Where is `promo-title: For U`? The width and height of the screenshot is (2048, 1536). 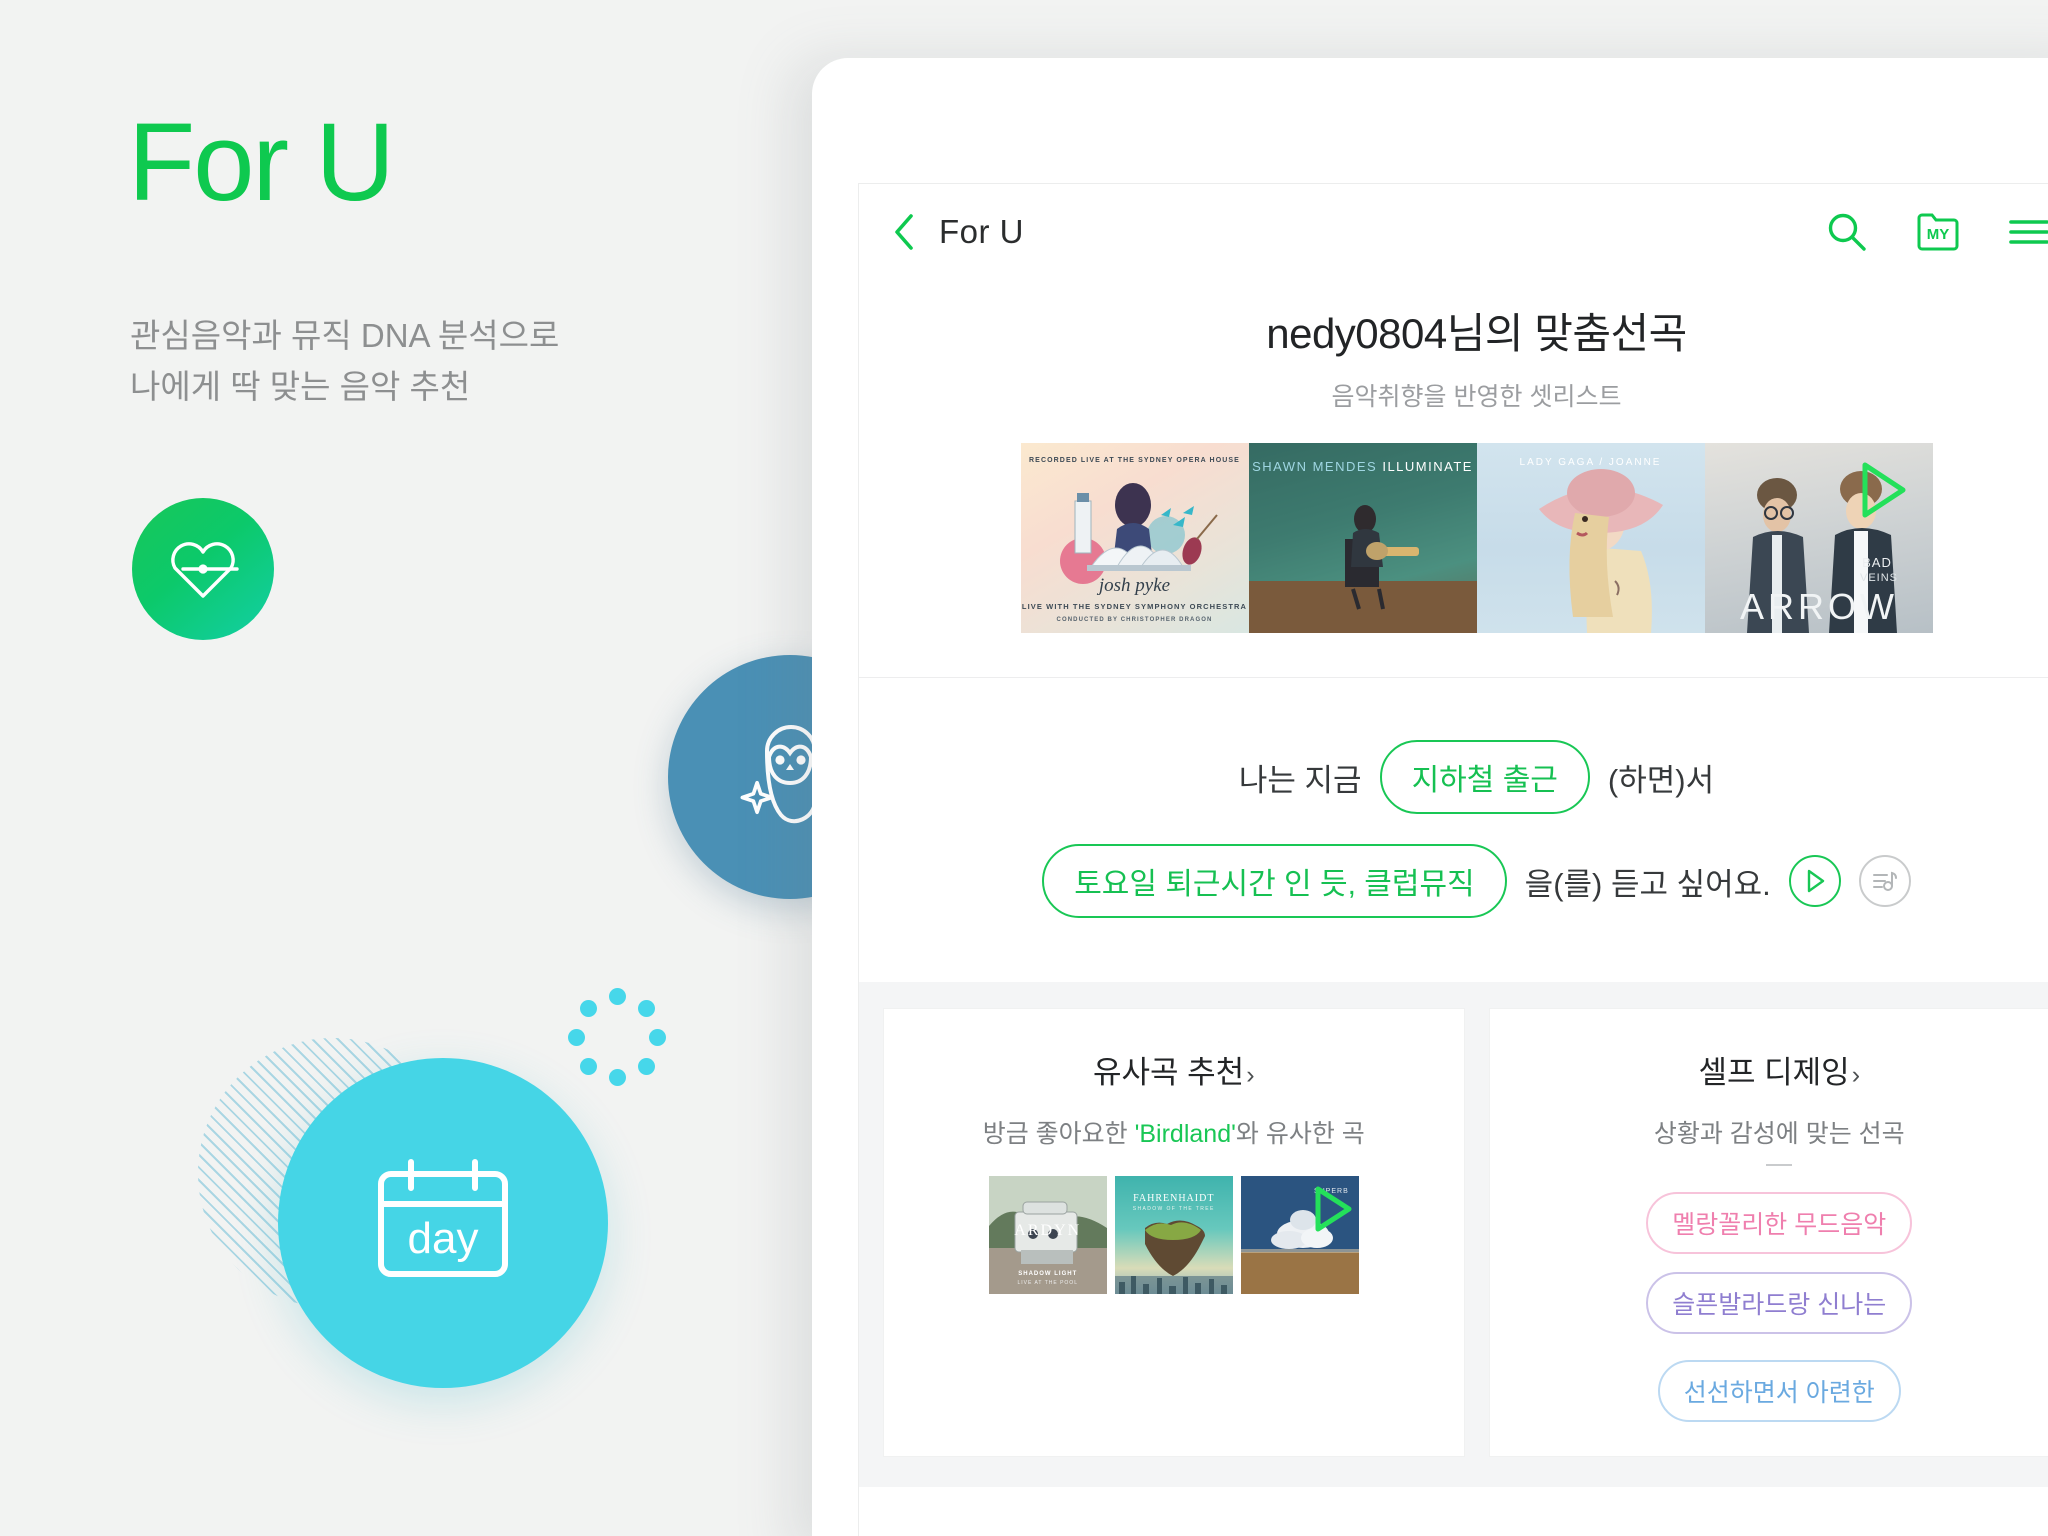 promo-title: For U is located at coordinates (261, 162).